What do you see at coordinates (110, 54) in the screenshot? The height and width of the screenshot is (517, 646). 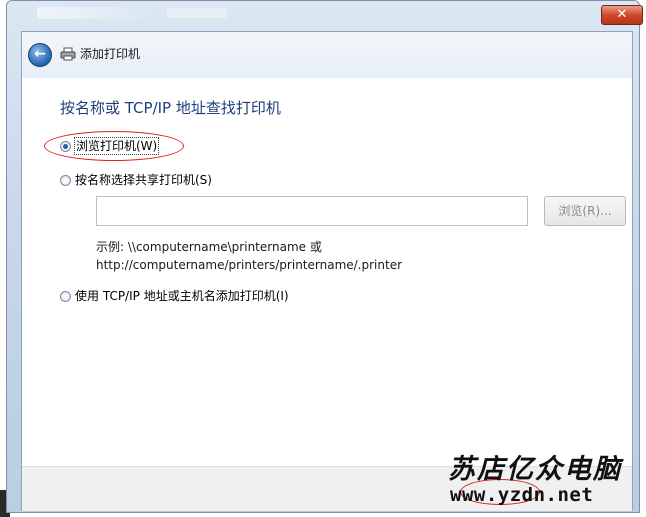 I see `window-title: 添加打印机` at bounding box center [110, 54].